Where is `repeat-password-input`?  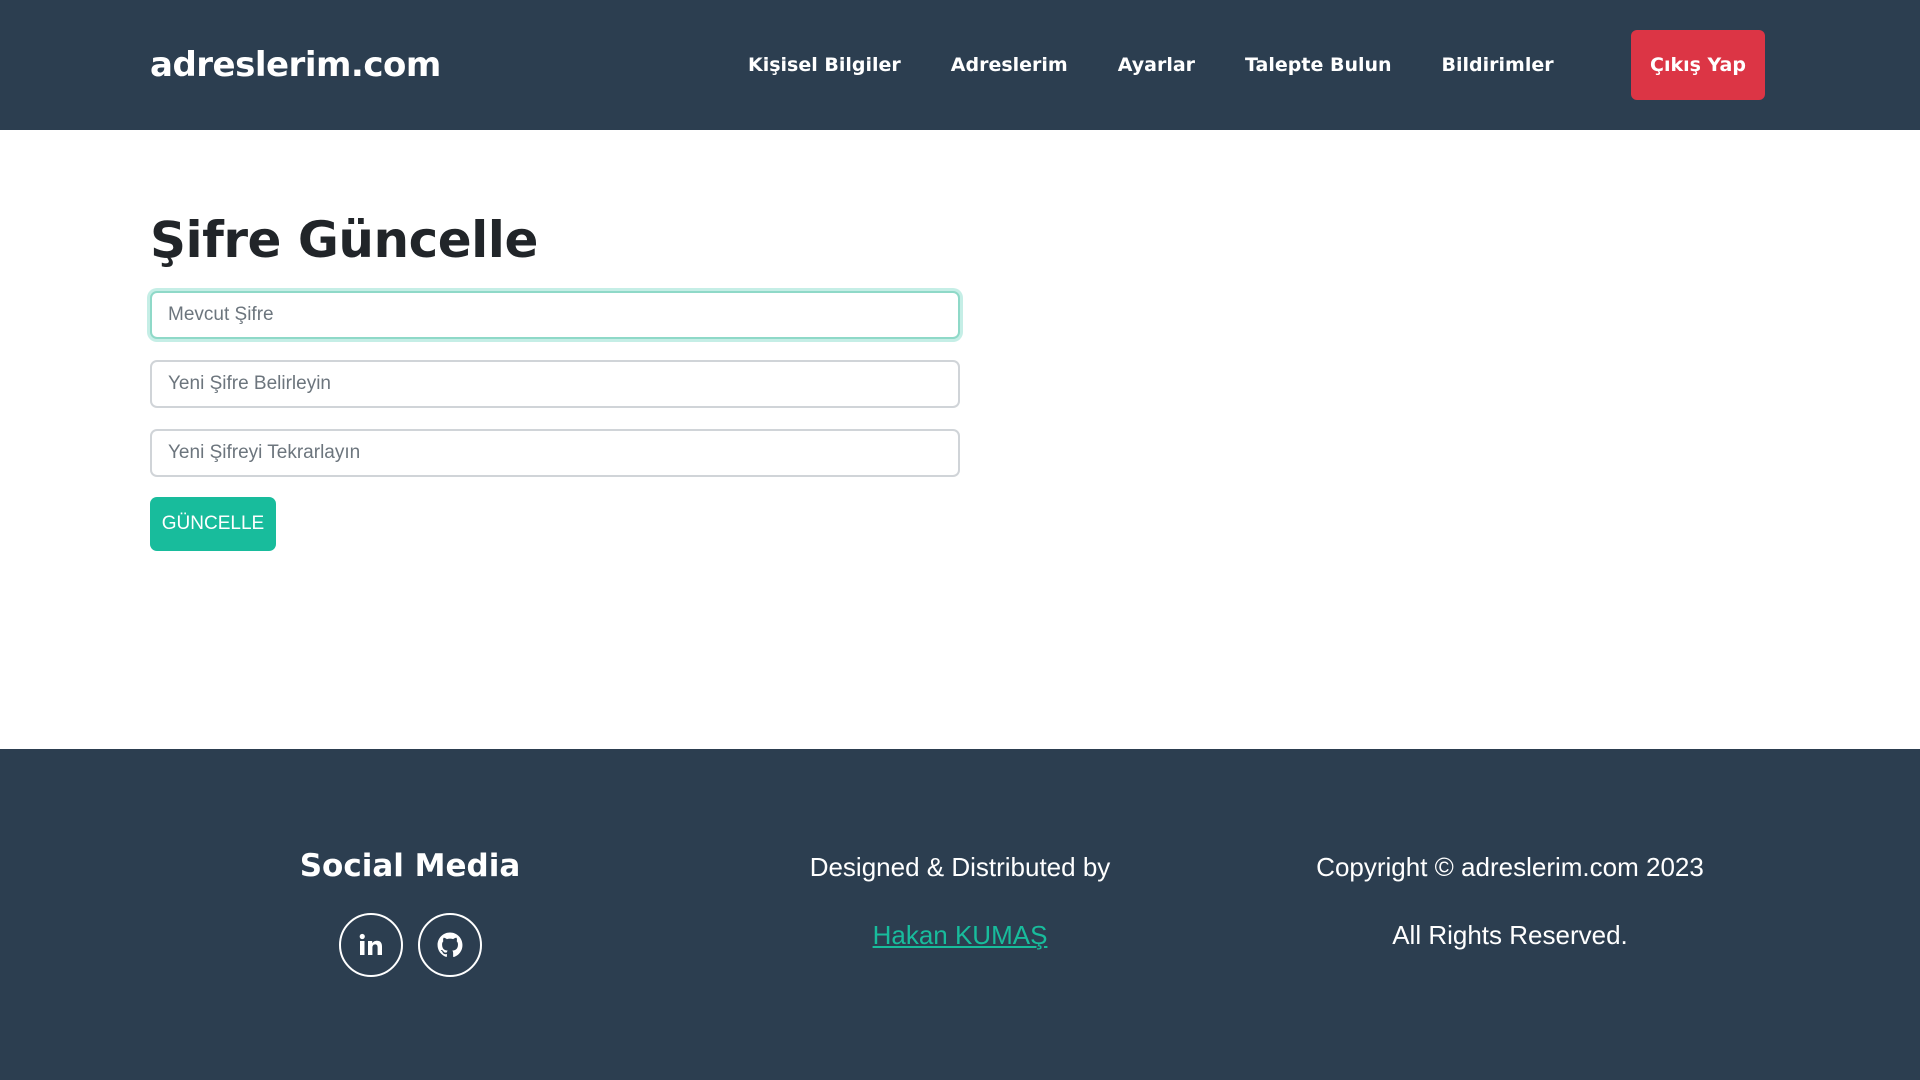
repeat-password-input is located at coordinates (555, 453).